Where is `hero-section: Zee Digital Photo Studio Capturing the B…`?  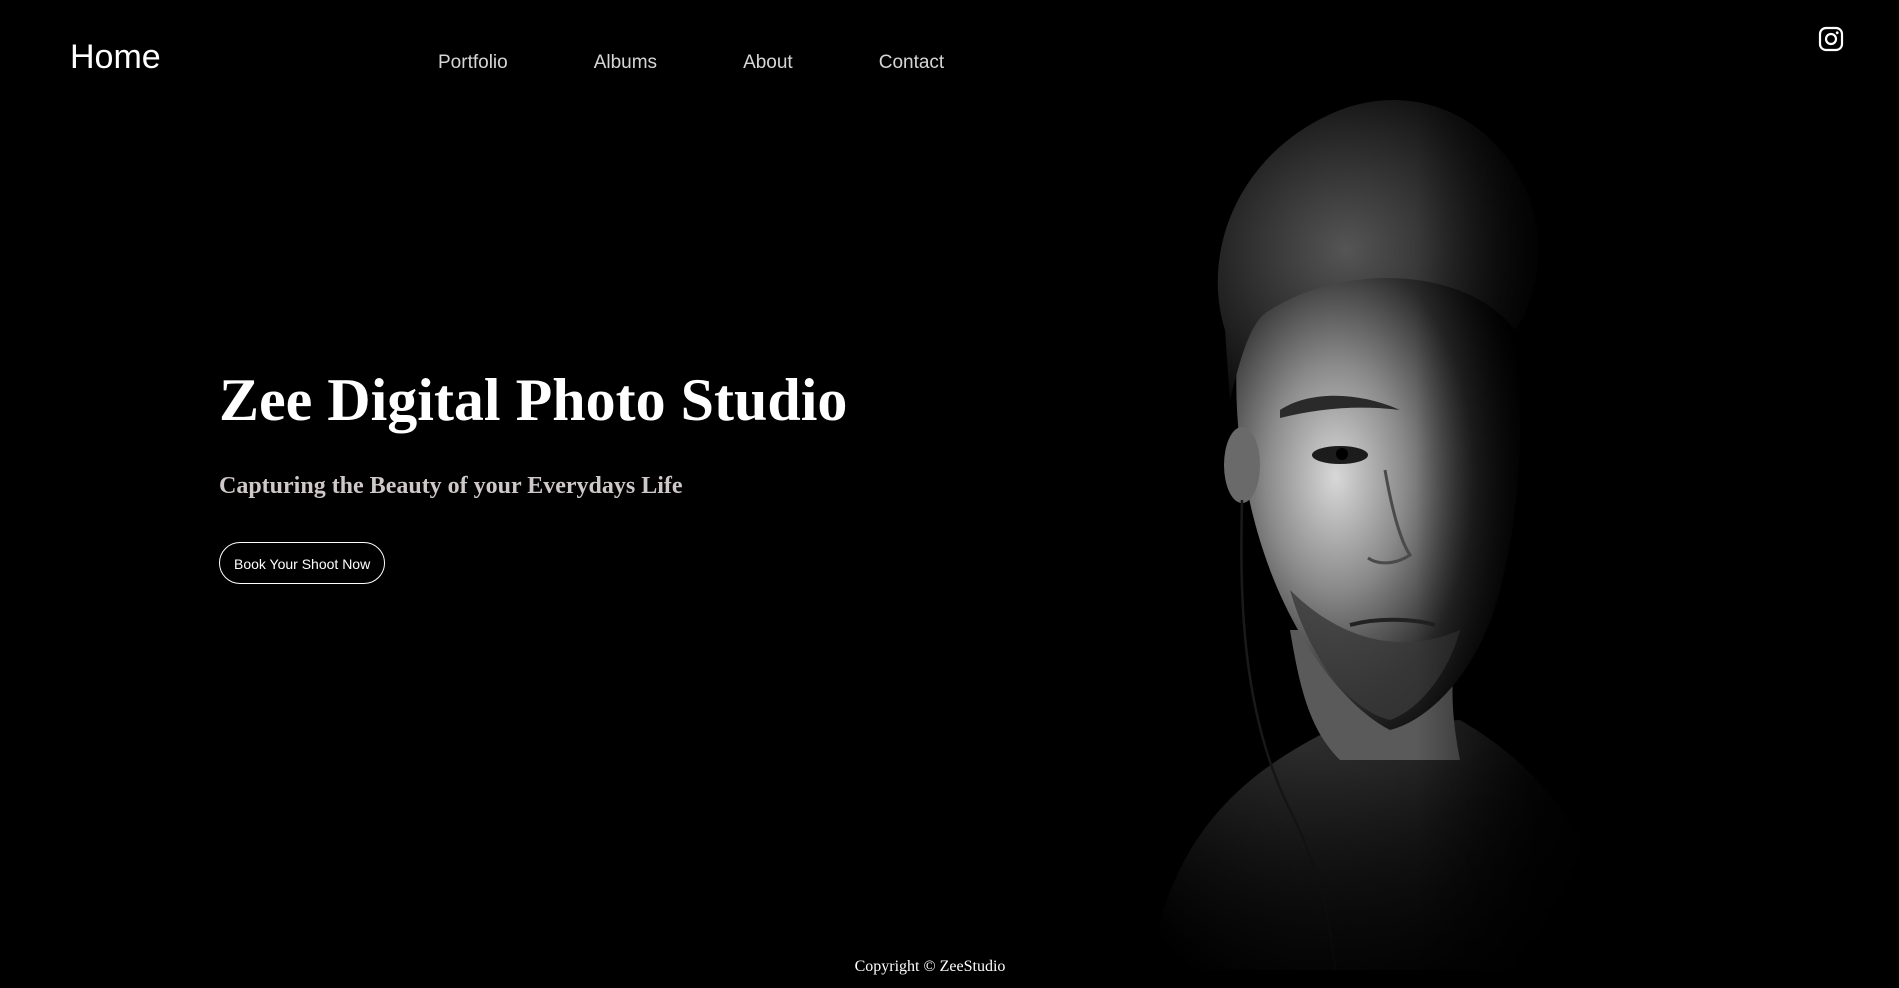 hero-section: Zee Digital Photo Studio Capturing the B… is located at coordinates (533, 475).